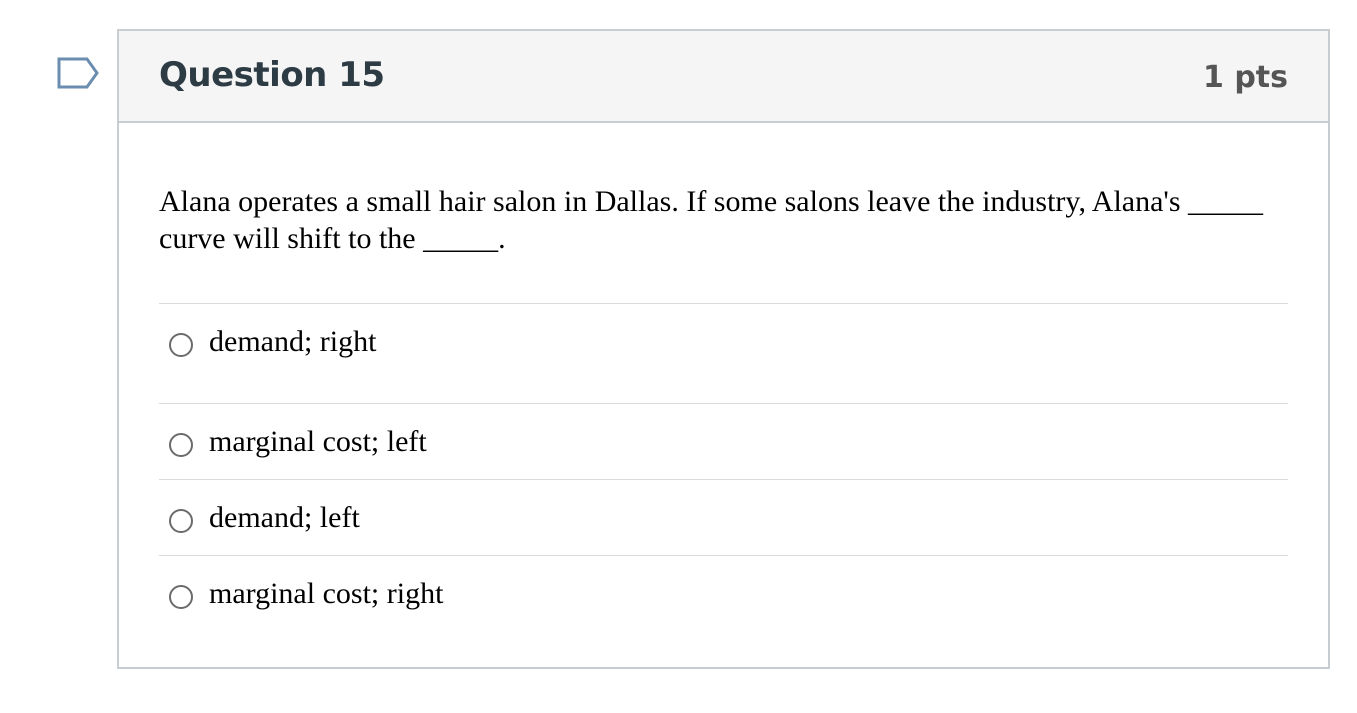 The width and height of the screenshot is (1357, 713). Describe the element at coordinates (79, 73) in the screenshot. I see `flag-question-icon` at that location.